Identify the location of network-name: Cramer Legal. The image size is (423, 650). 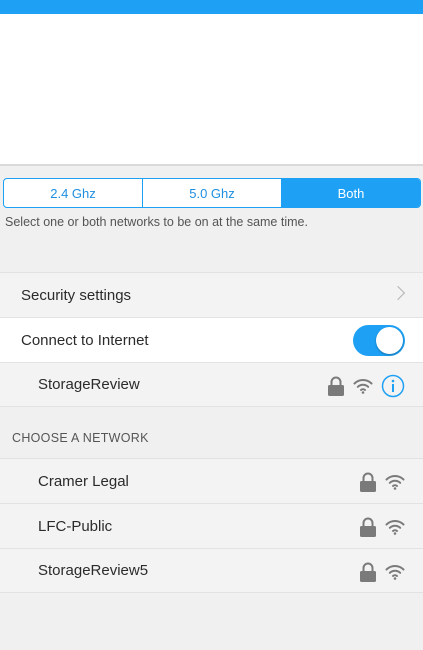
(83, 481).